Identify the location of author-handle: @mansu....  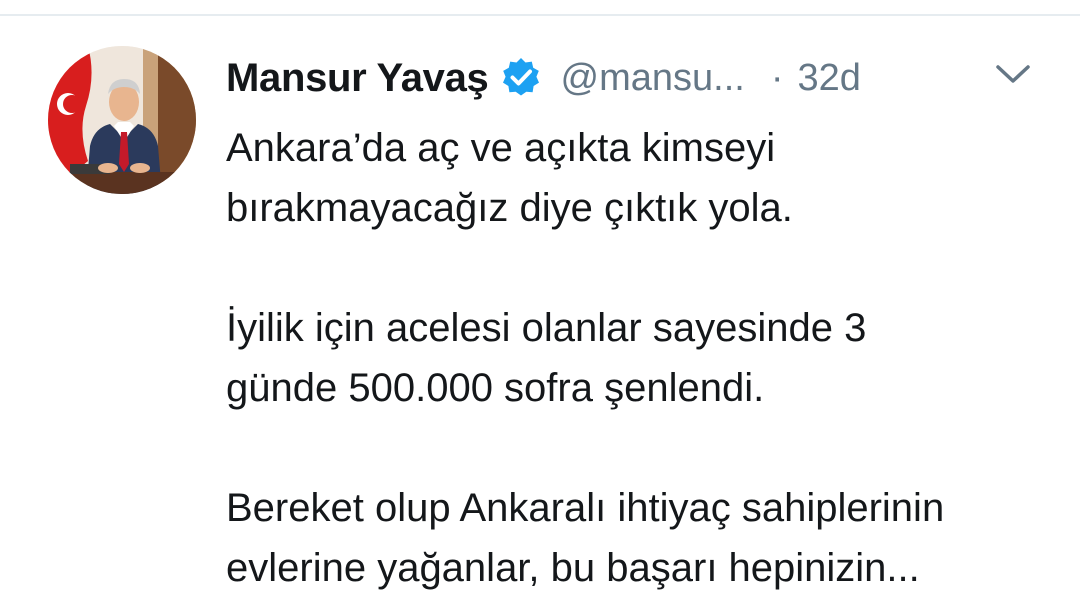
(653, 78).